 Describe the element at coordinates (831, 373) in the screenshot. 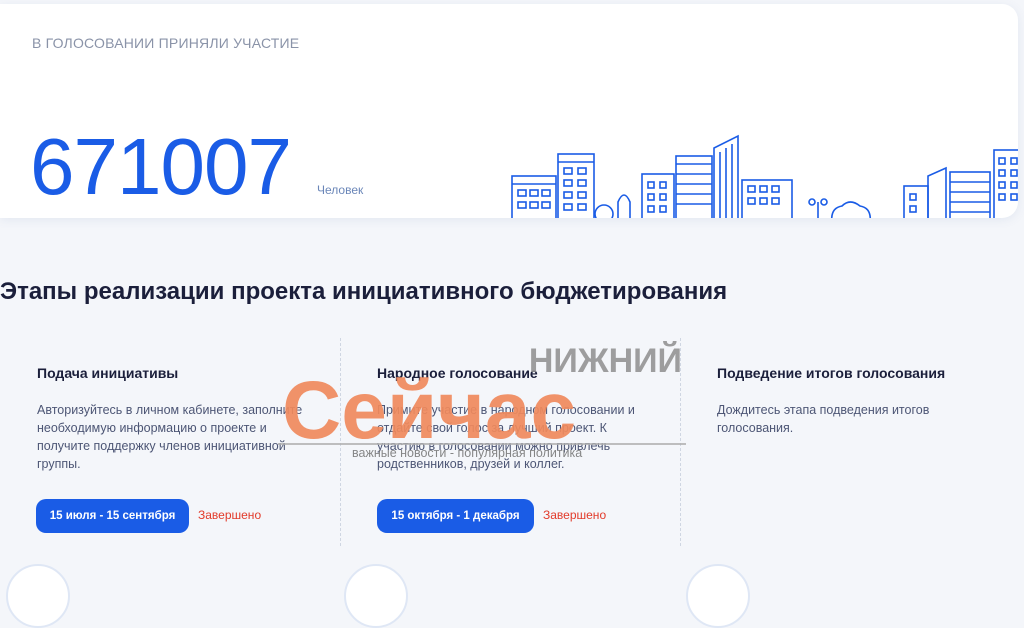

I see `stage-title: Подведение итогов голосования` at that location.